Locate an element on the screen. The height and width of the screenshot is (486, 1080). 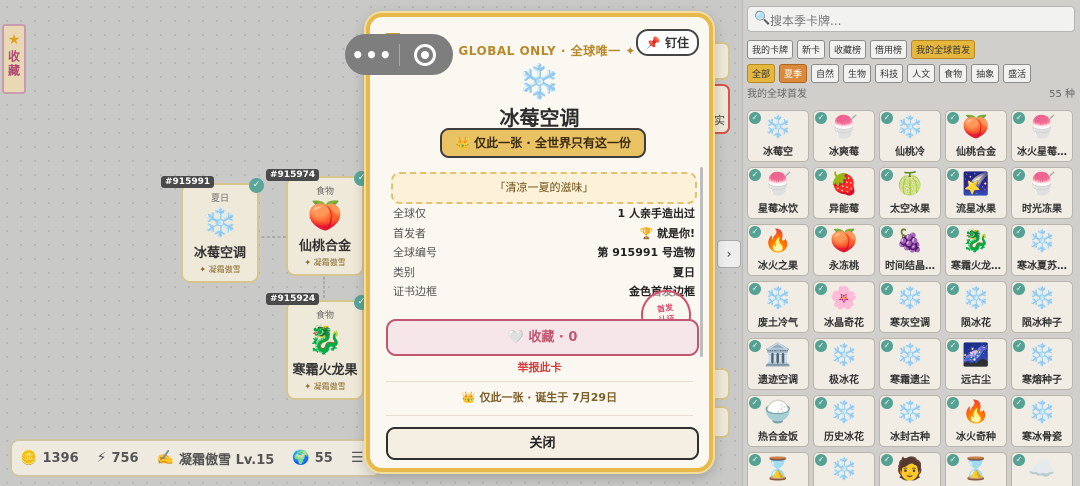
favorites-side-tab-label: 收藏 is located at coordinates (13, 64).